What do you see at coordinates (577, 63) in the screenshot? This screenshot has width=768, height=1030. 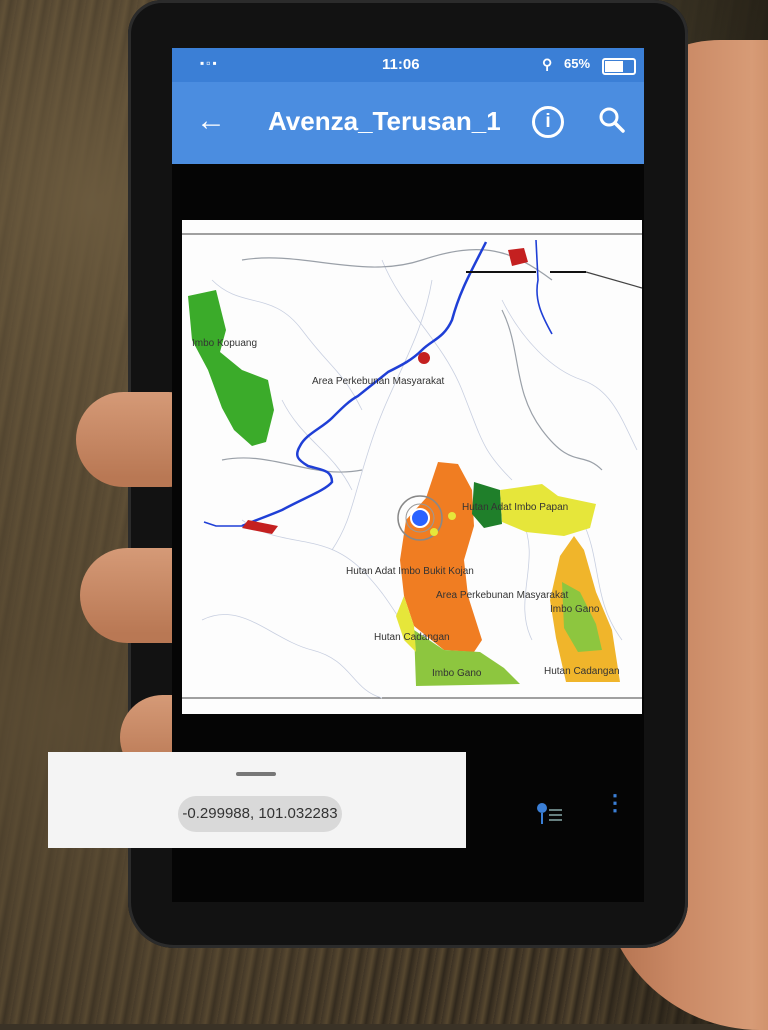 I see `battery-level: 65%` at bounding box center [577, 63].